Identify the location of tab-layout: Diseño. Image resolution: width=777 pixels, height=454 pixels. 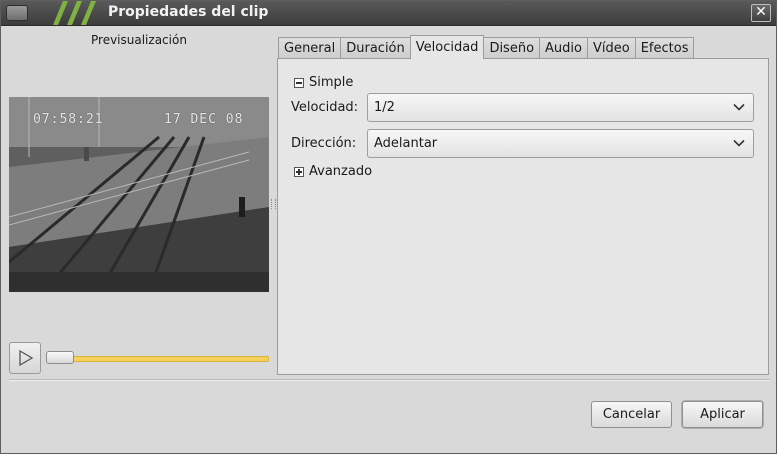
(512, 48).